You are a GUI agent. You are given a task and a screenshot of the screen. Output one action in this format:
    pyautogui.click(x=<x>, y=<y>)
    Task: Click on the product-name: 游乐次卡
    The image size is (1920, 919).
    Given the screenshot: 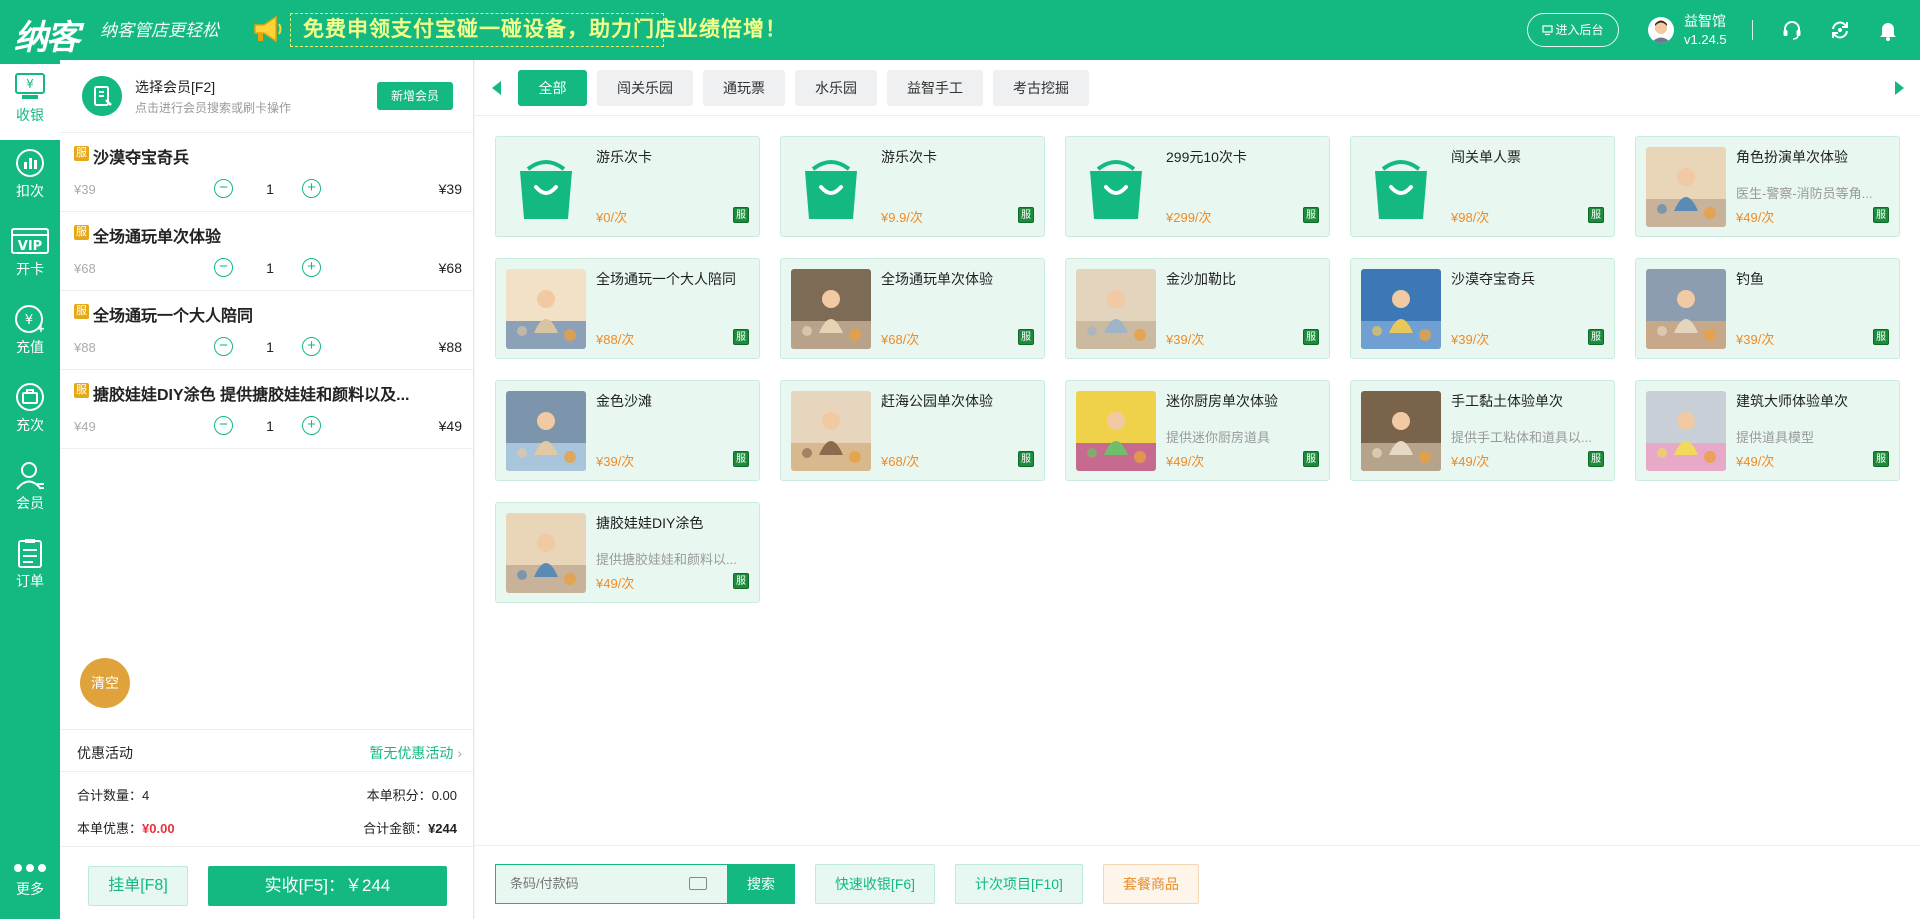 What is the action you would take?
    pyautogui.click(x=909, y=157)
    